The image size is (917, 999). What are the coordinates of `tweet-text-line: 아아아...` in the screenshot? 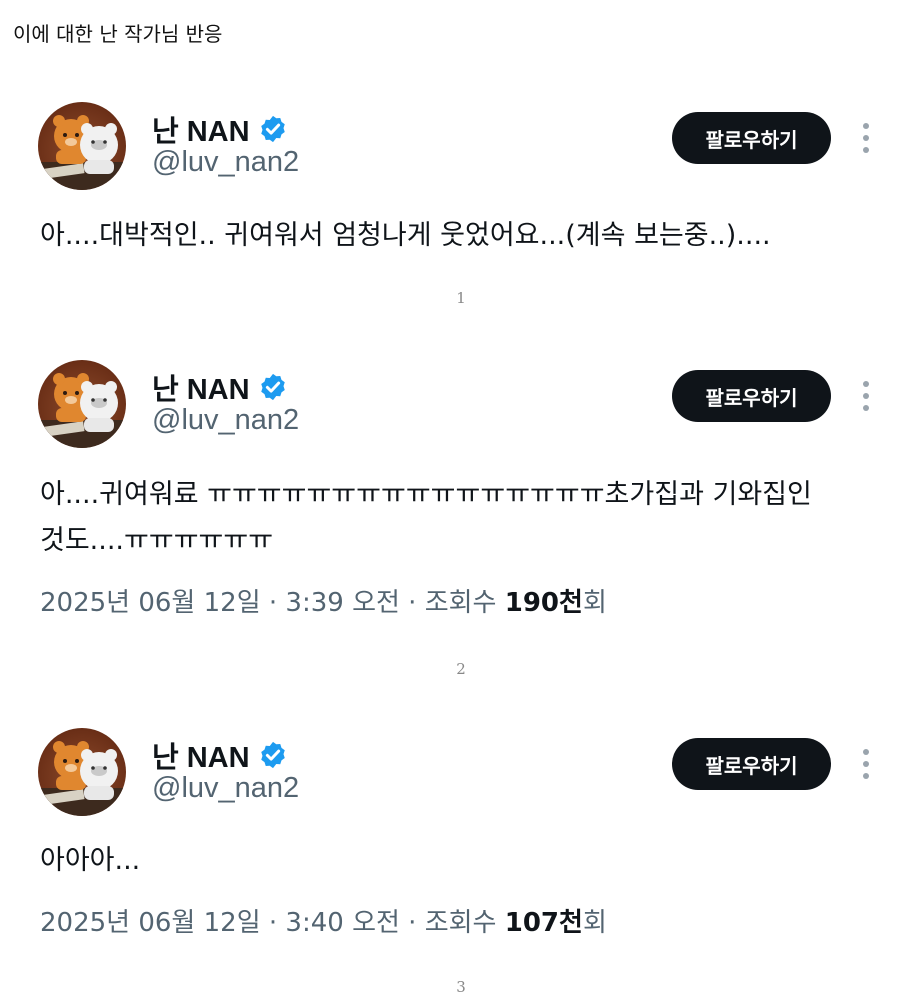 It's located at (90, 860).